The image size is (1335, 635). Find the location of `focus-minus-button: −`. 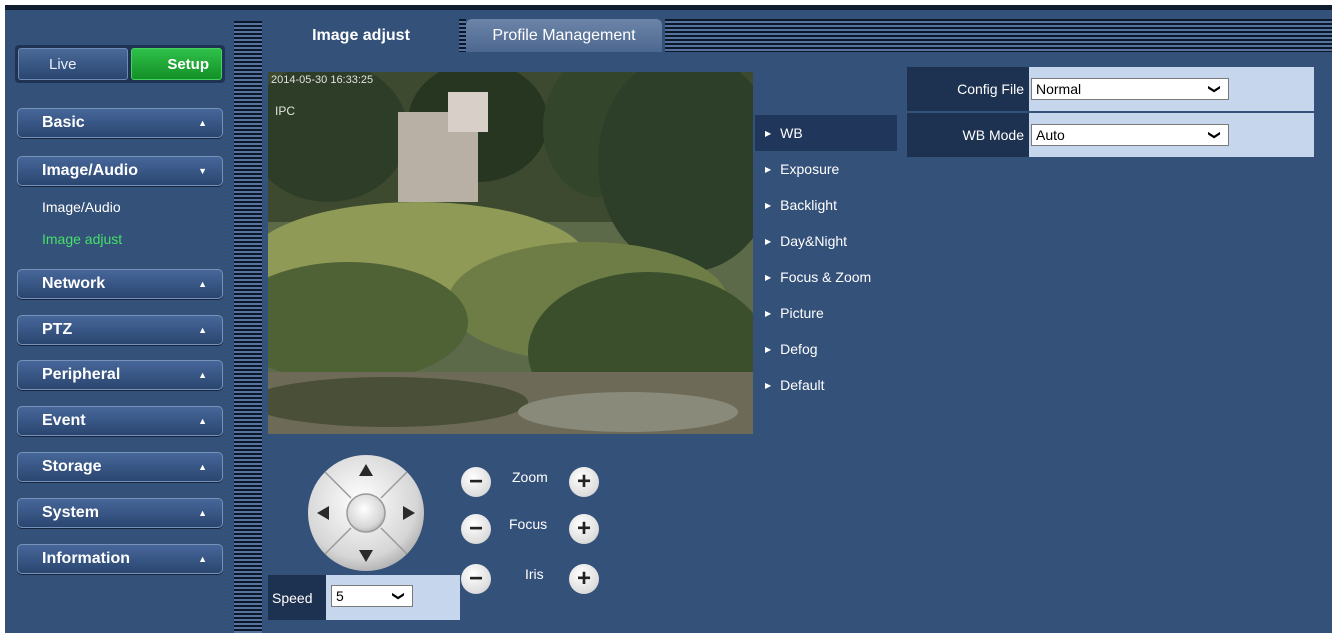

focus-minus-button: − is located at coordinates (476, 529).